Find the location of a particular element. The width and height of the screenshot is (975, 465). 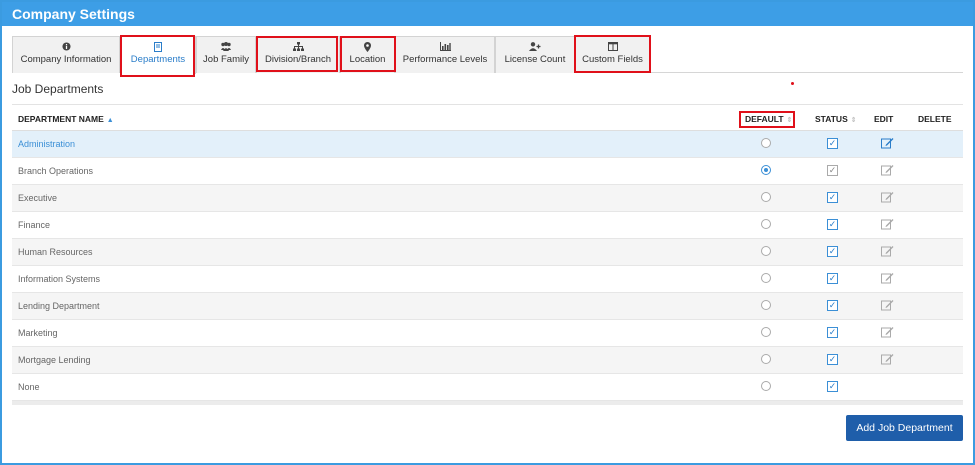

column-header-status: STATUS ⇕ is located at coordinates (836, 119).